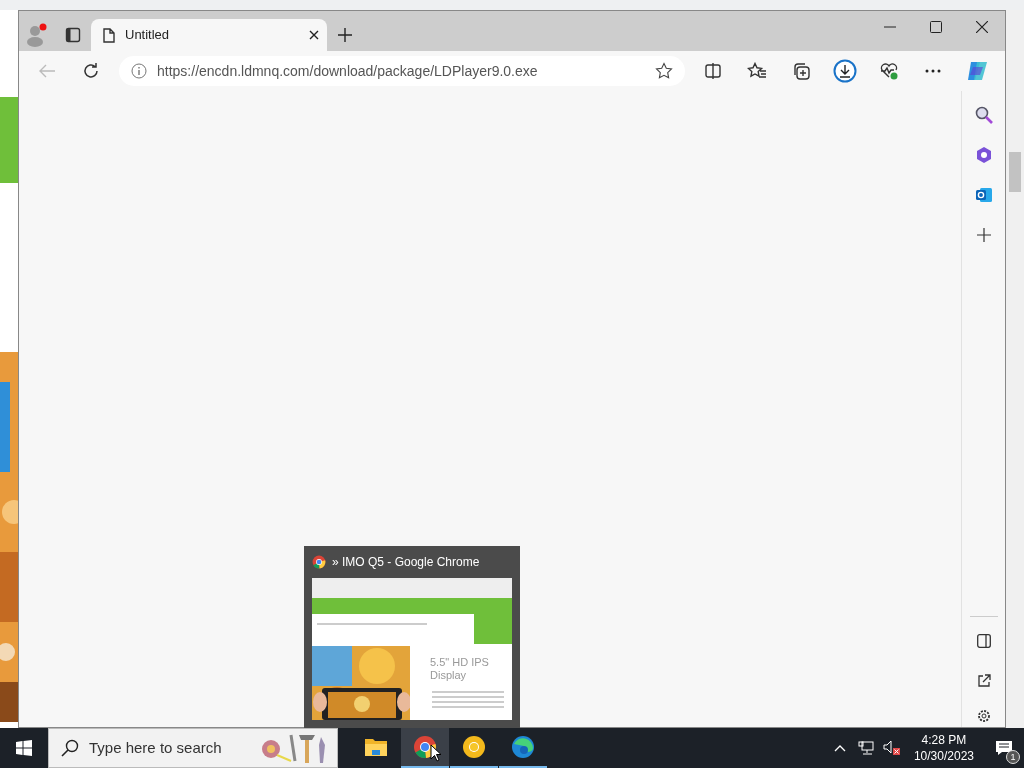 The width and height of the screenshot is (1024, 768). I want to click on mail-icon, so click(983, 195).